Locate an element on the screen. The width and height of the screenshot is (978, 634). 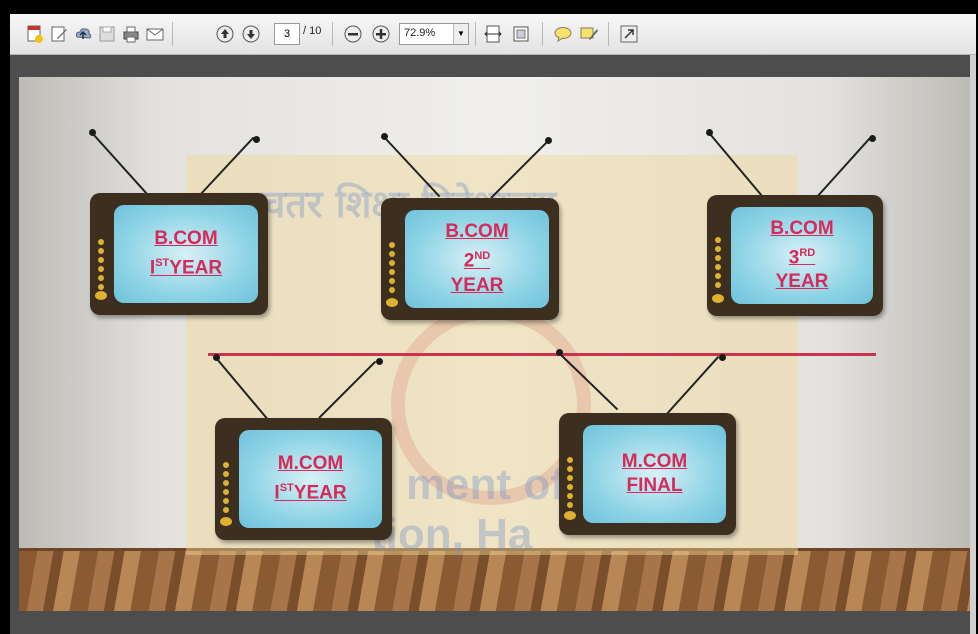
zoom-select: 72.9% ▼ is located at coordinates (434, 34).